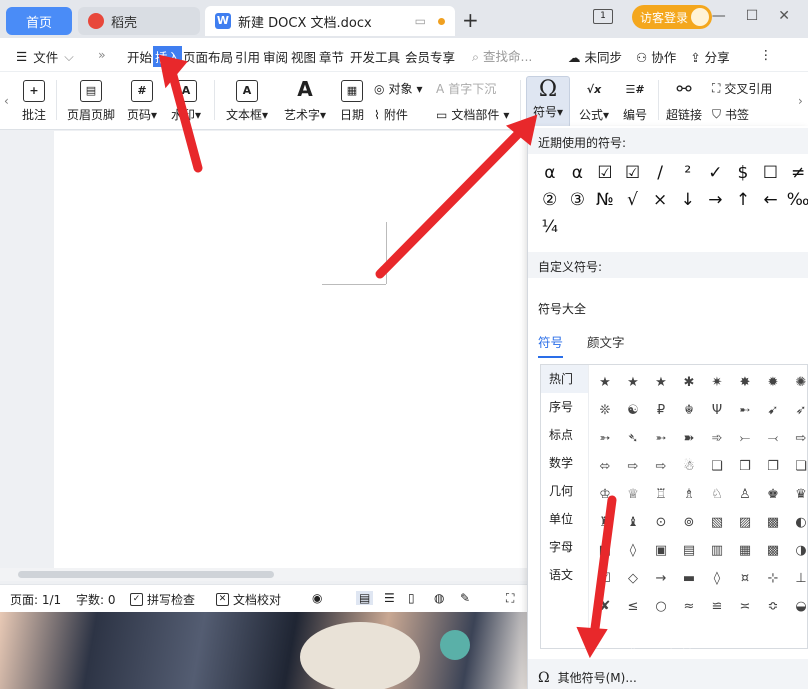 The width and height of the screenshot is (808, 689). What do you see at coordinates (716, 173) in the screenshot?
I see `recent-symbol: ✓` at bounding box center [716, 173].